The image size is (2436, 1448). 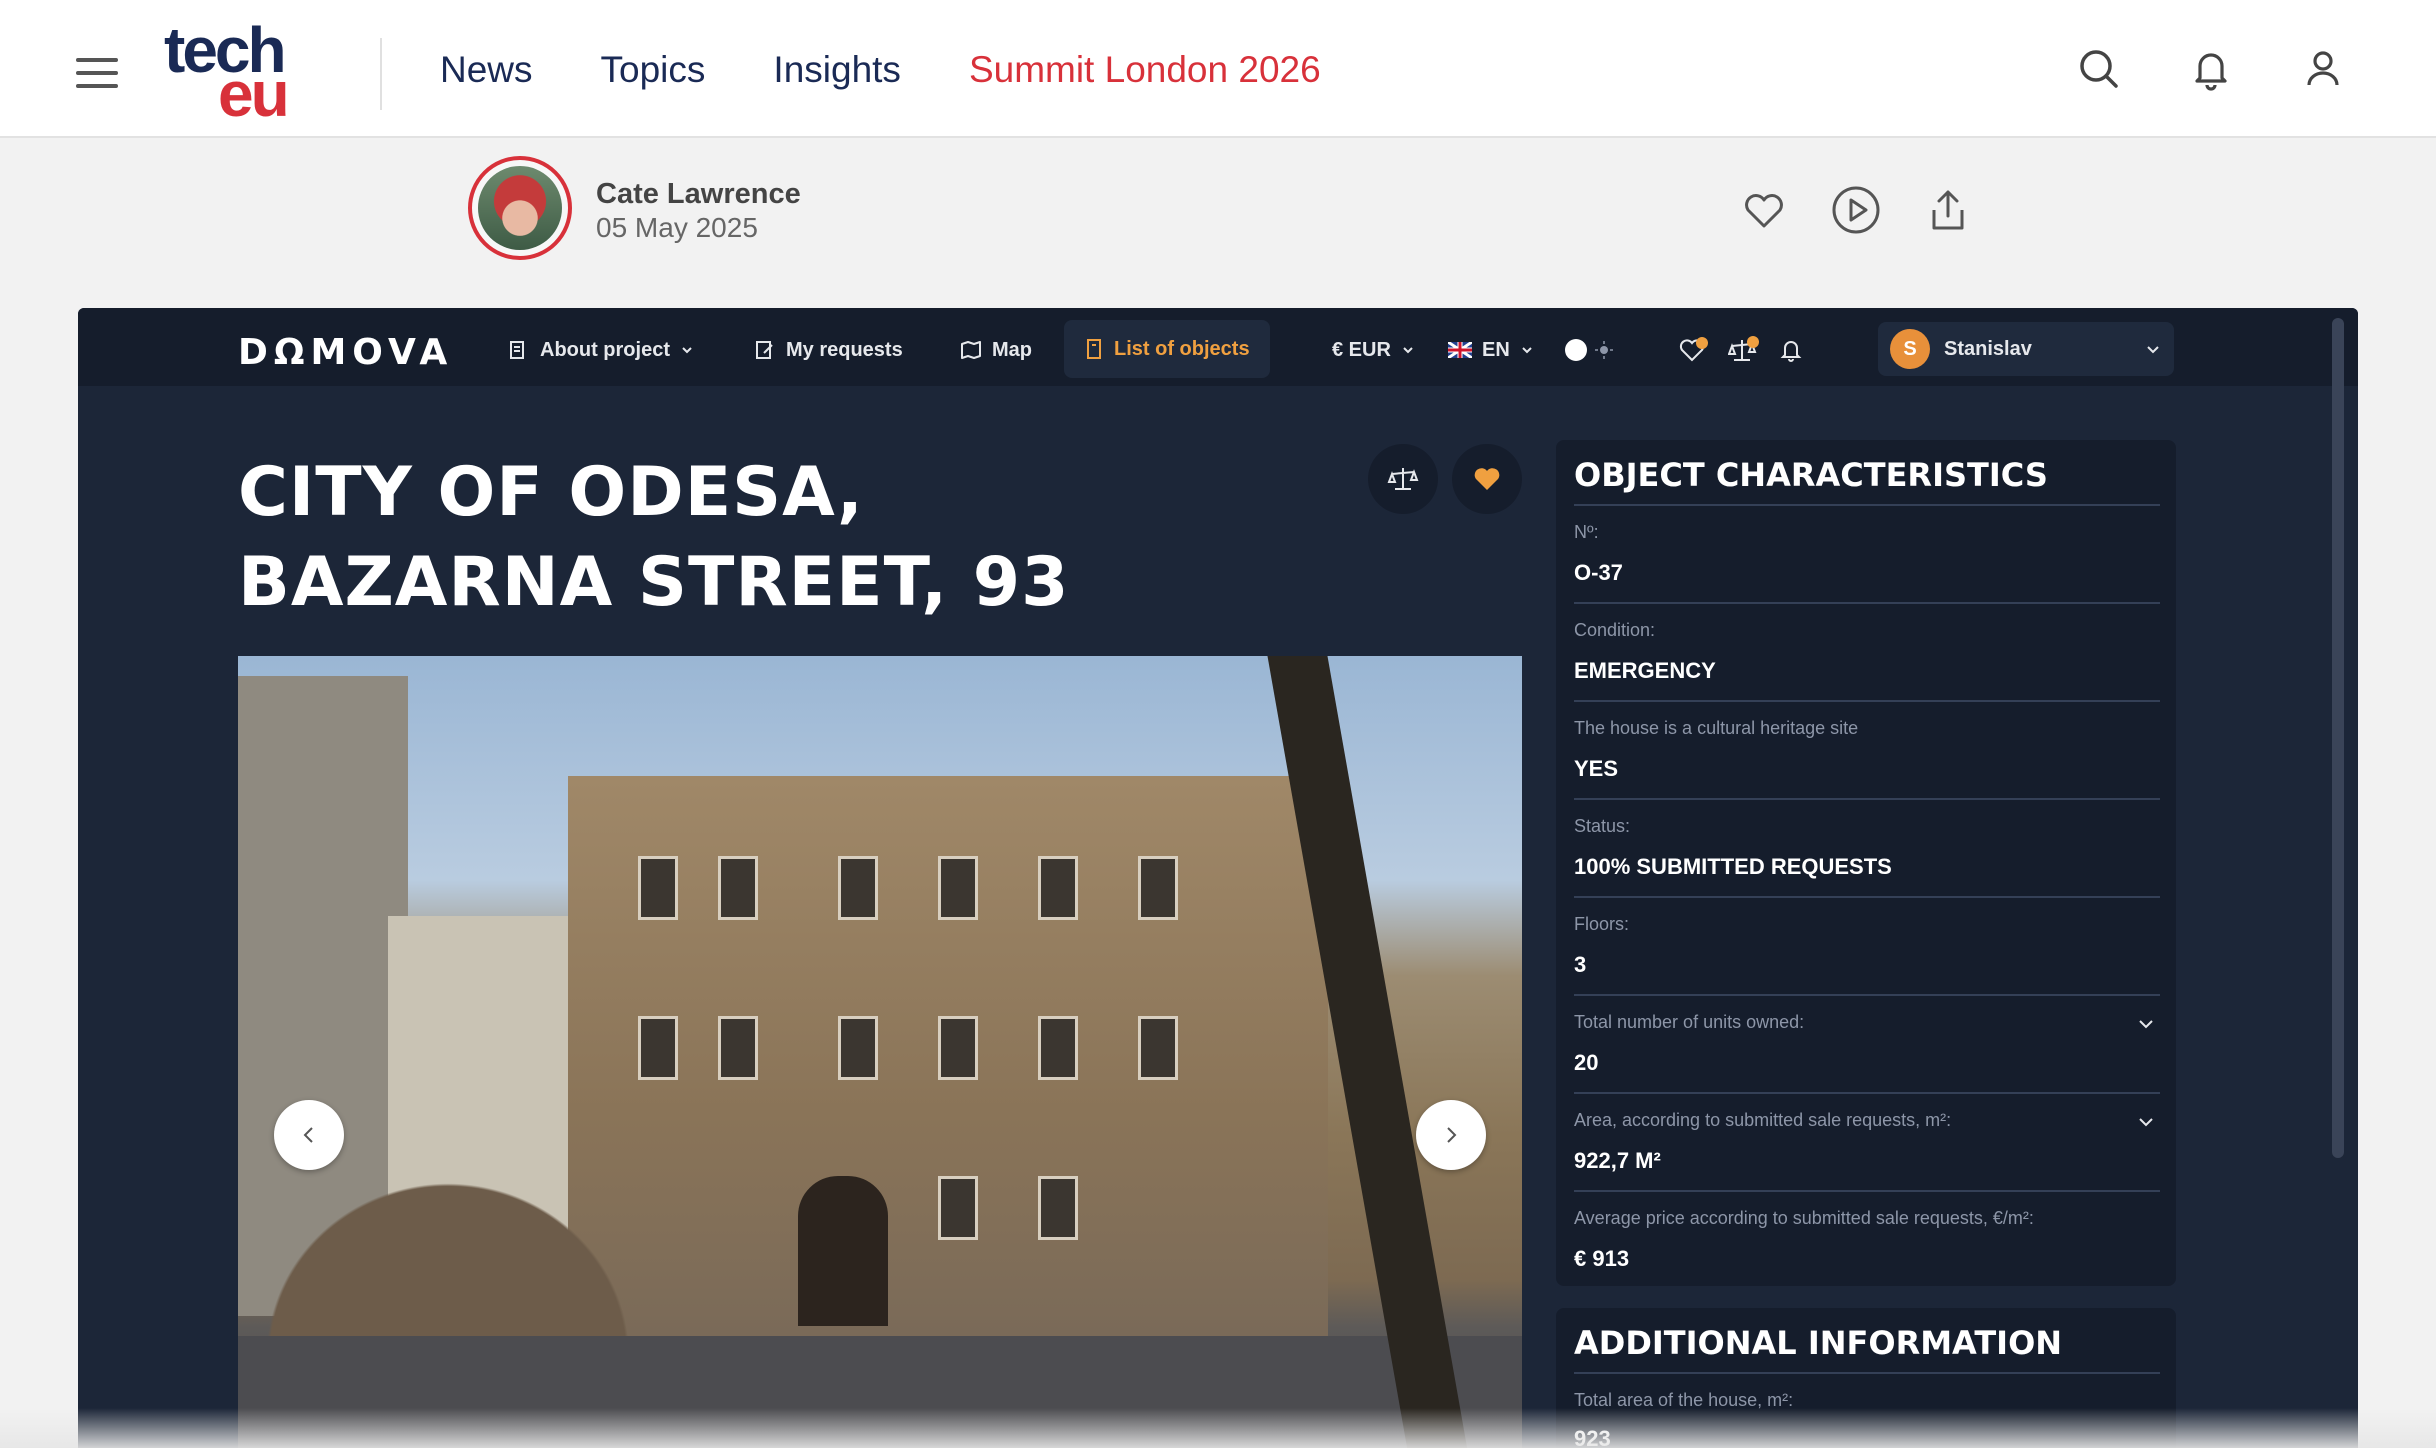 I want to click on row-label: Status:, so click(x=1602, y=826).